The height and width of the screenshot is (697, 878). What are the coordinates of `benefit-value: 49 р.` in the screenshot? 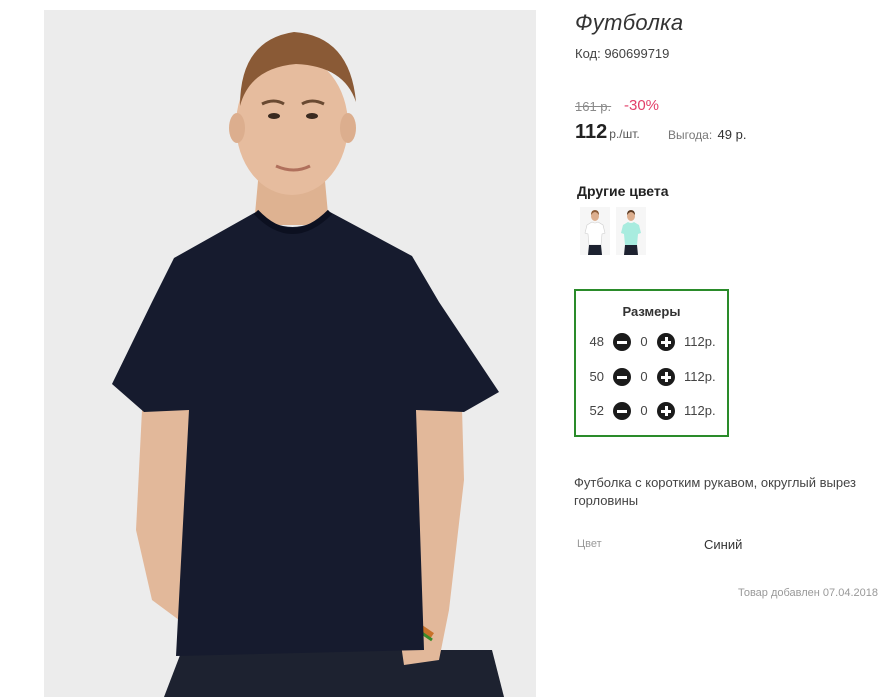 It's located at (732, 134).